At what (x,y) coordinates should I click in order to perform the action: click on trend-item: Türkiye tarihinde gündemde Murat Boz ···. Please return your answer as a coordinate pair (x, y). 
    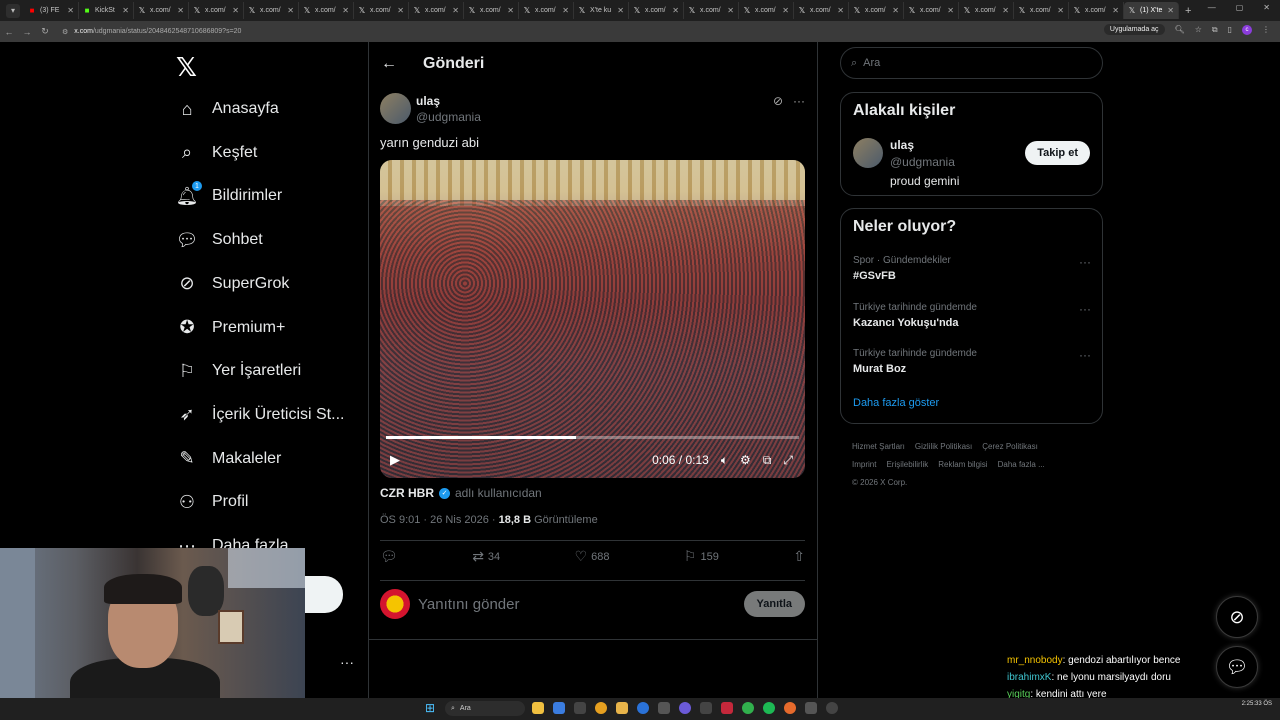
    Looking at the image, I should click on (973, 361).